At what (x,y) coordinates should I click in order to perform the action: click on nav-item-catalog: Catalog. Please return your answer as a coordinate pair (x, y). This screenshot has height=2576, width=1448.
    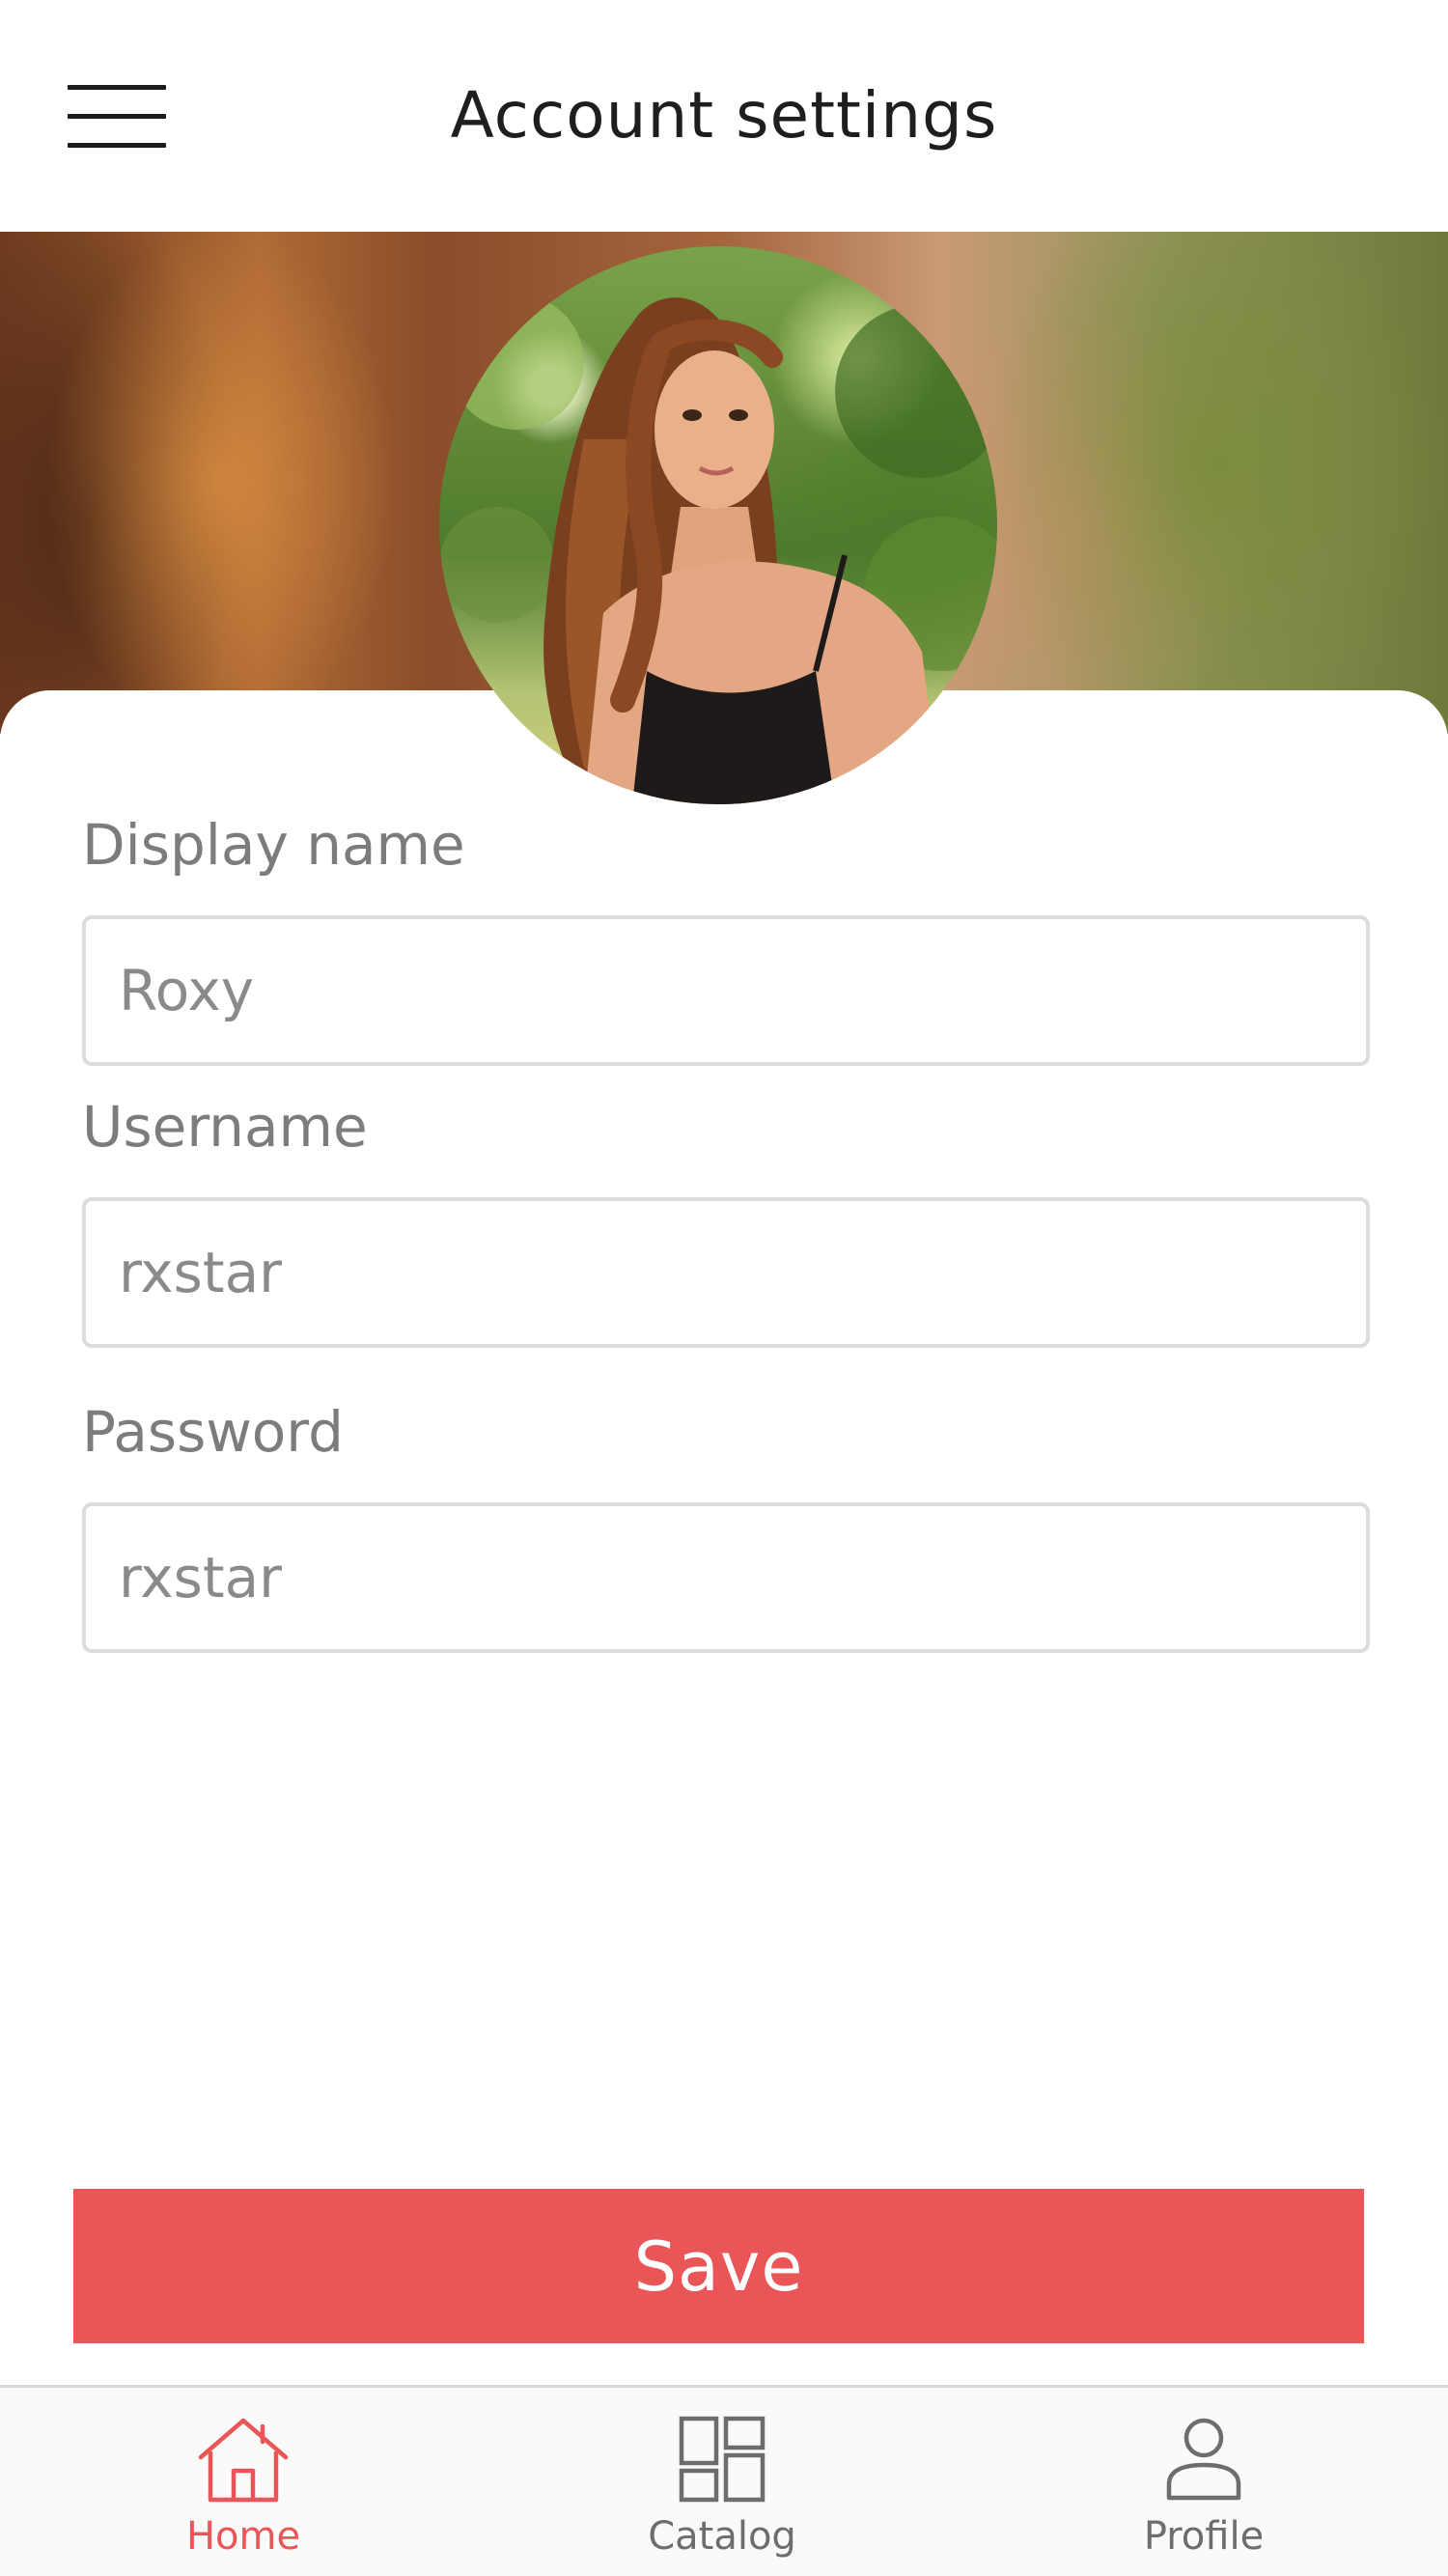
    Looking at the image, I should click on (723, 2482).